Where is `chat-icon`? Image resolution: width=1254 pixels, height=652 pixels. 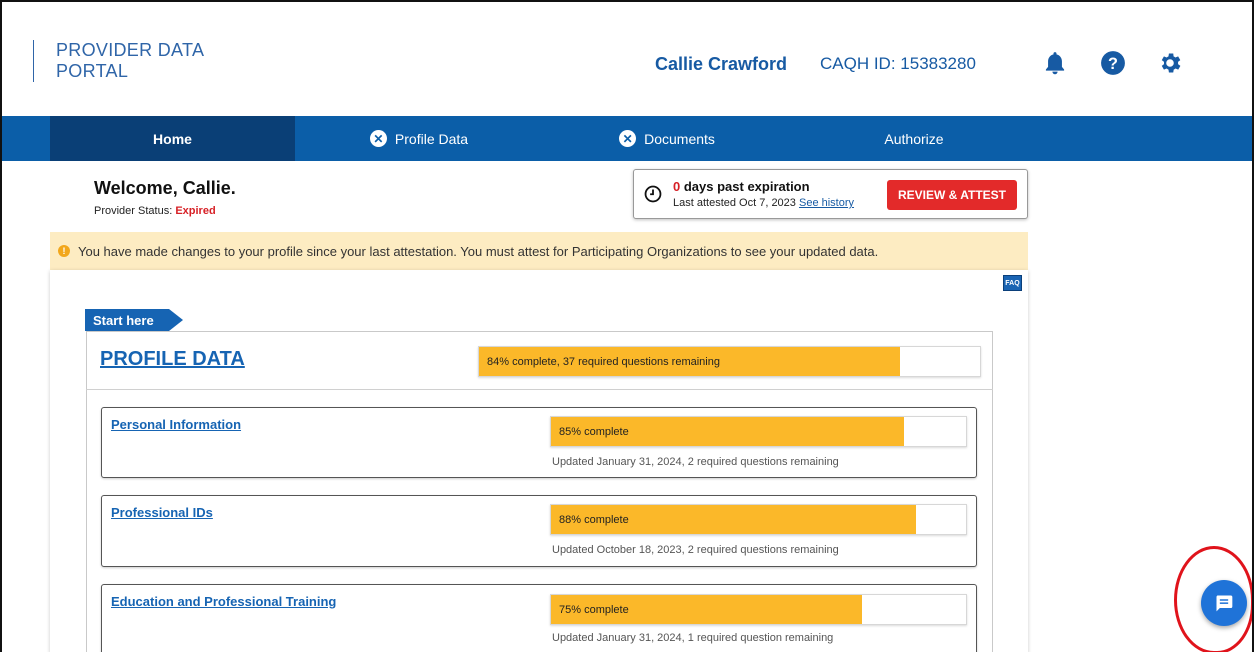 chat-icon is located at coordinates (1224, 603).